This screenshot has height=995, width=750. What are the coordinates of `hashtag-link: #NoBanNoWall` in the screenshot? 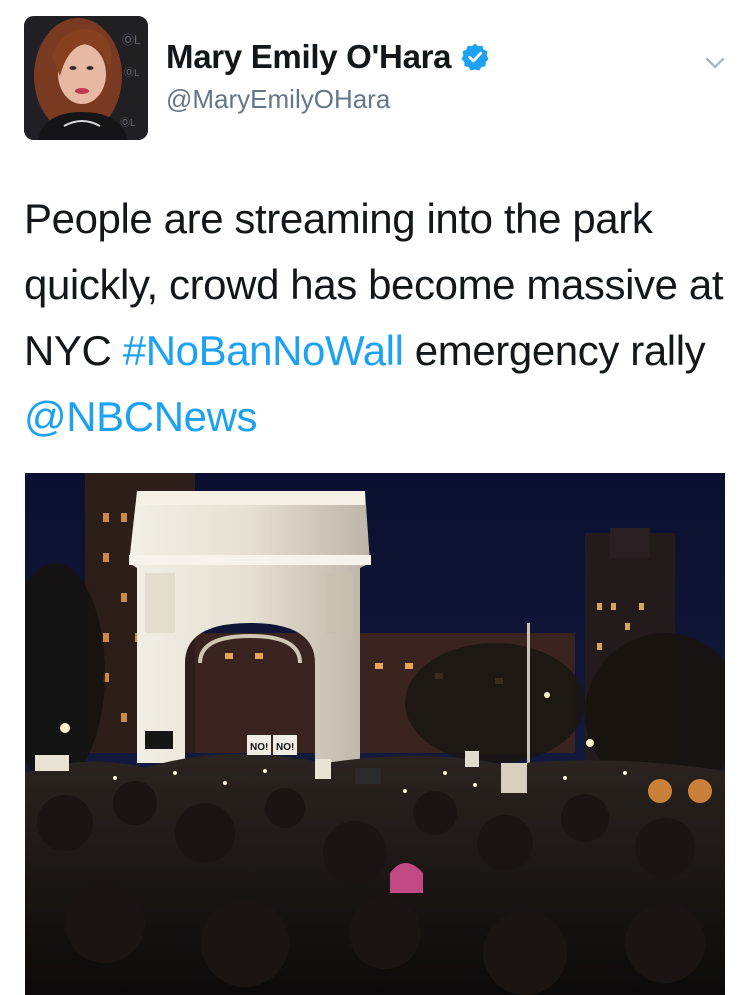 It's located at (263, 350).